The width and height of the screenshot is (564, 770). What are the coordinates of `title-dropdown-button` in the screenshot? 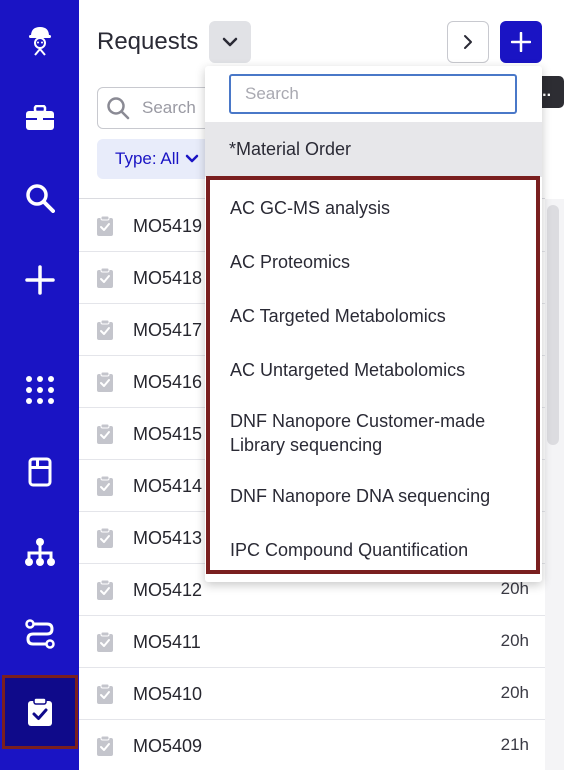 It's located at (230, 42).